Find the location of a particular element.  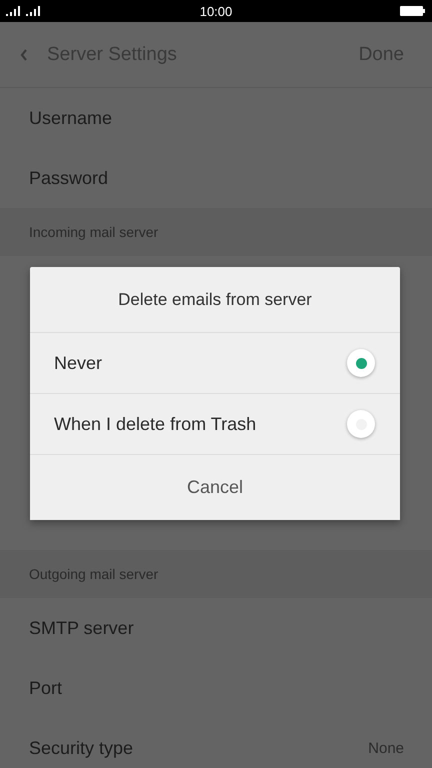

battery-icon is located at coordinates (413, 11).